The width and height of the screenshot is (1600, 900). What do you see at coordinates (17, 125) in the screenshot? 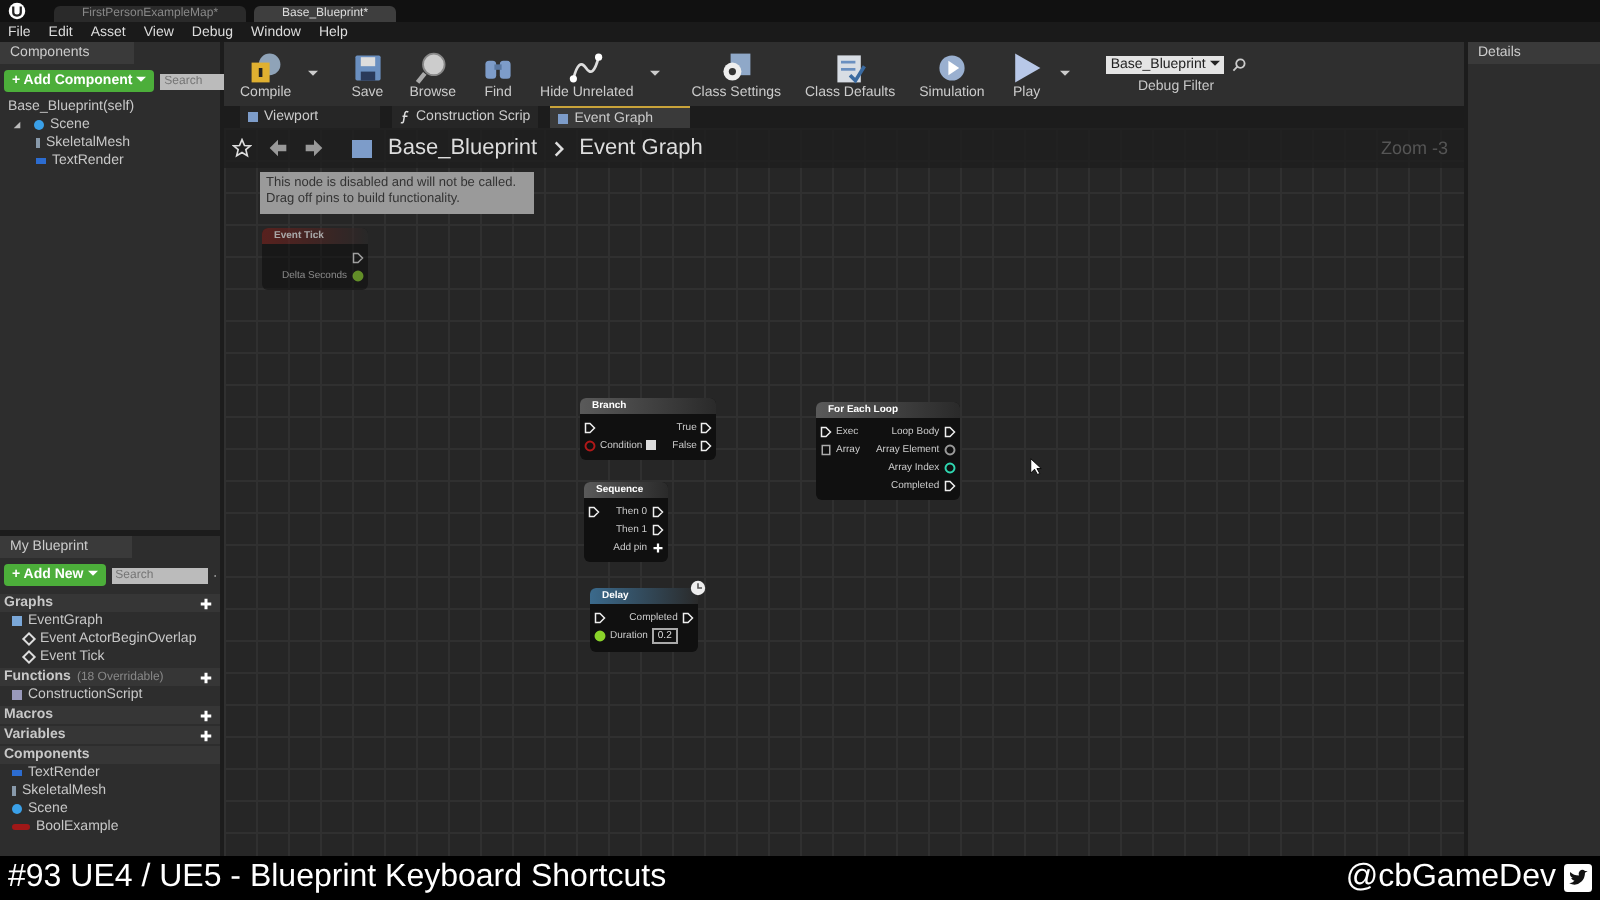
I see `expand-arrow-icon` at bounding box center [17, 125].